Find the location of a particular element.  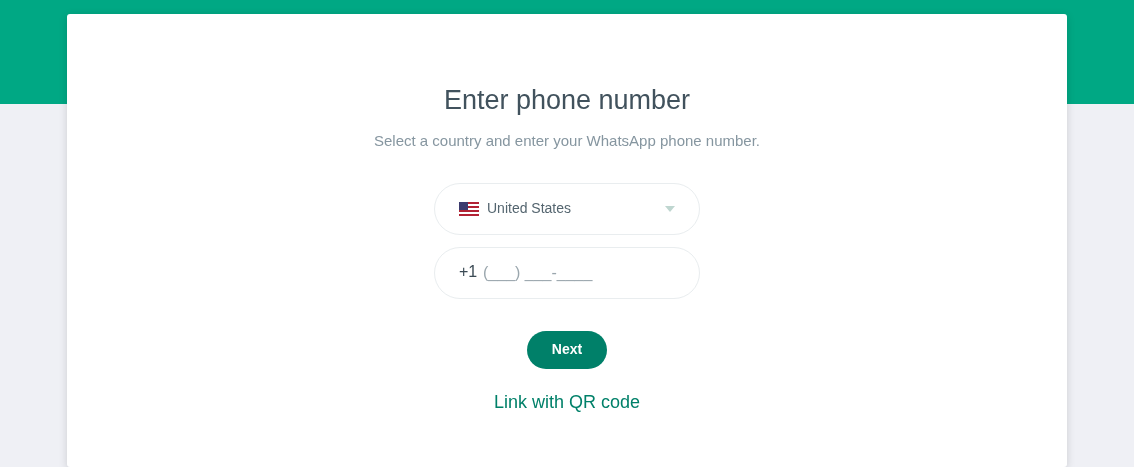

qr-code-link: Link with QR code is located at coordinates (567, 402).